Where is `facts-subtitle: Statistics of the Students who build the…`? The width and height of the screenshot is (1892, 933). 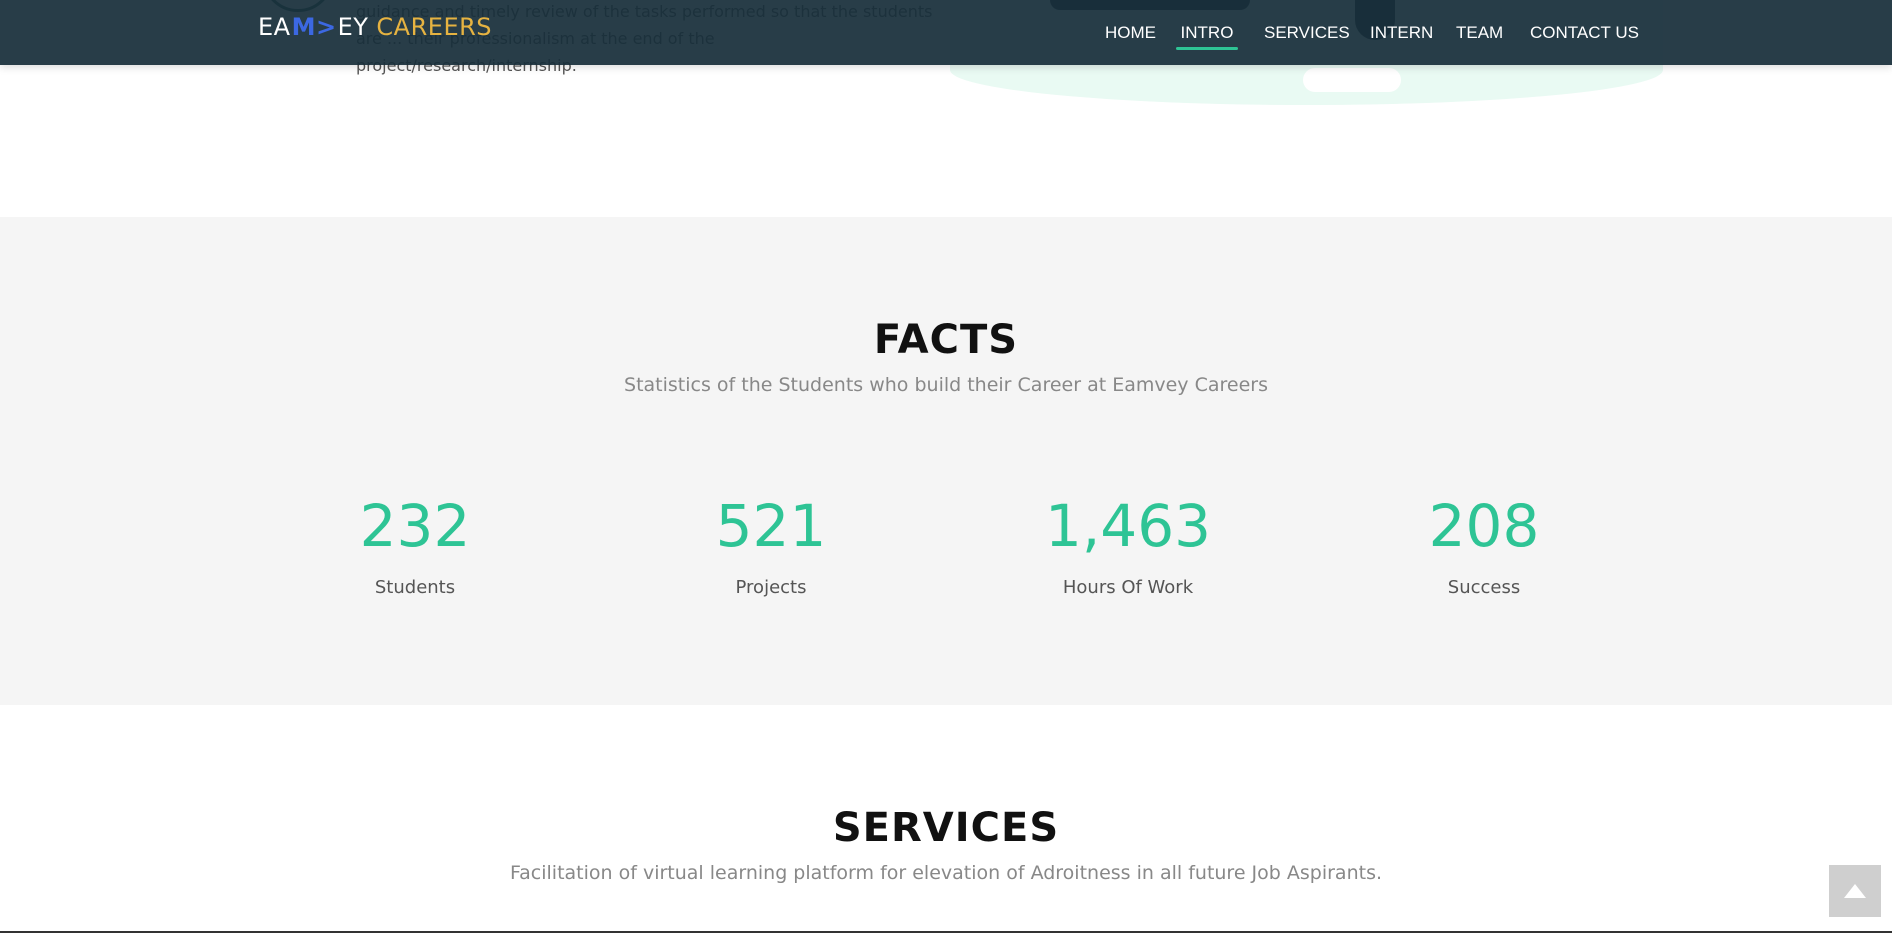
facts-subtitle: Statistics of the Students who build the… is located at coordinates (946, 385).